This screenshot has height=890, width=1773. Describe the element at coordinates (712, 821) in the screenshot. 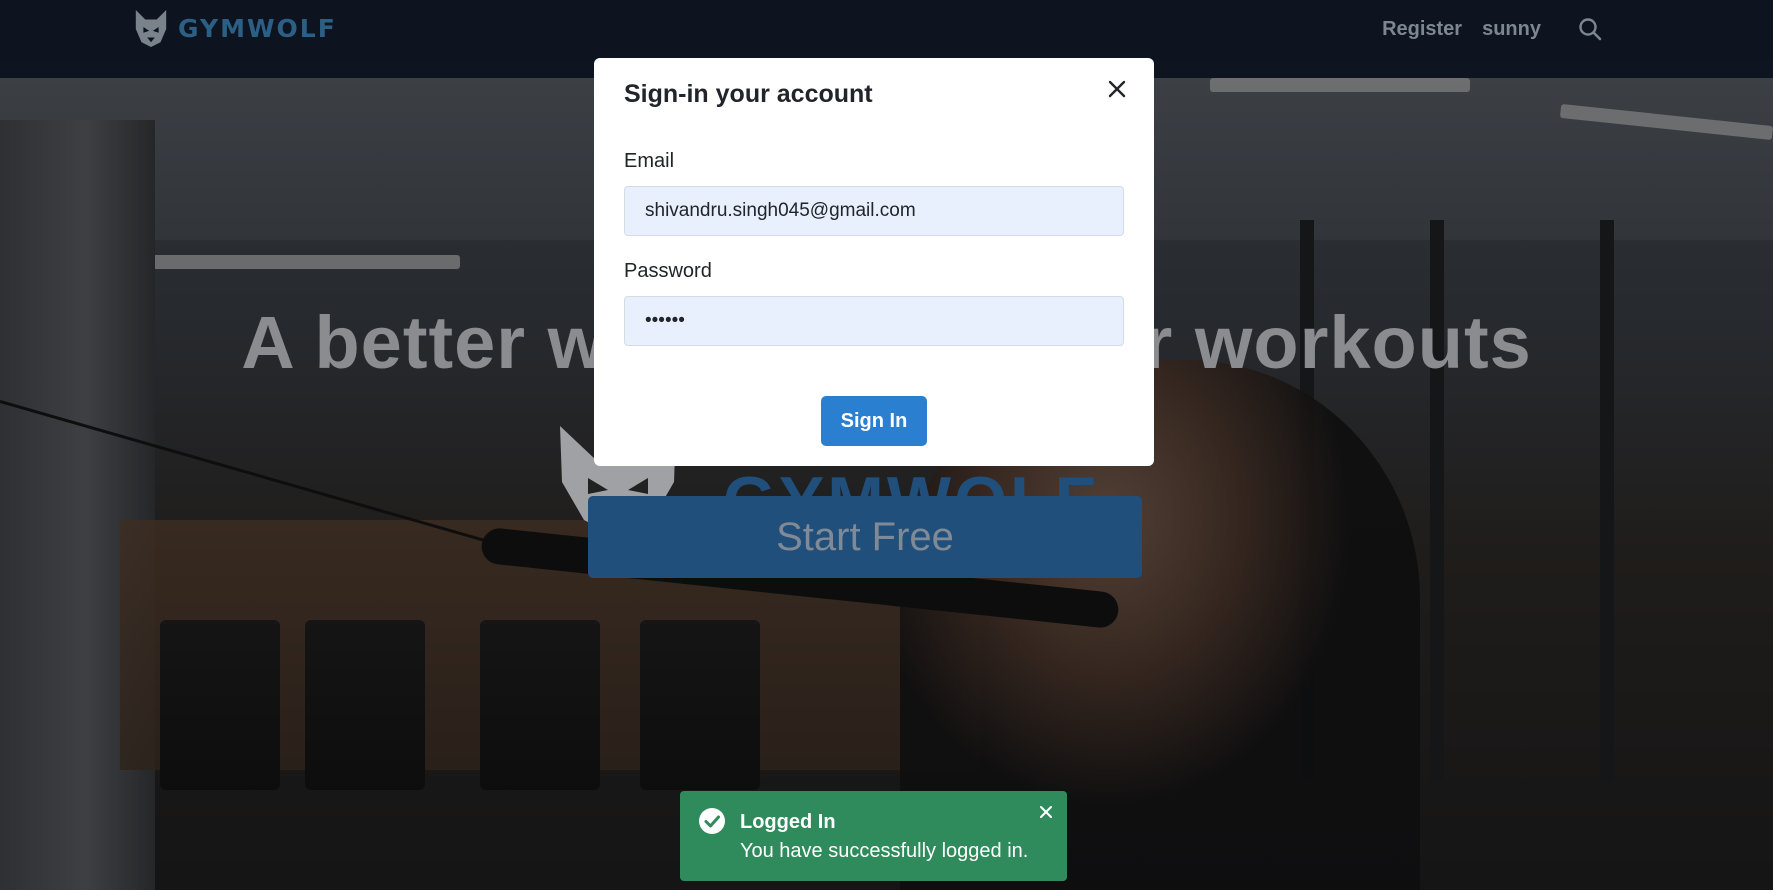

I see `check-circle-icon` at that location.